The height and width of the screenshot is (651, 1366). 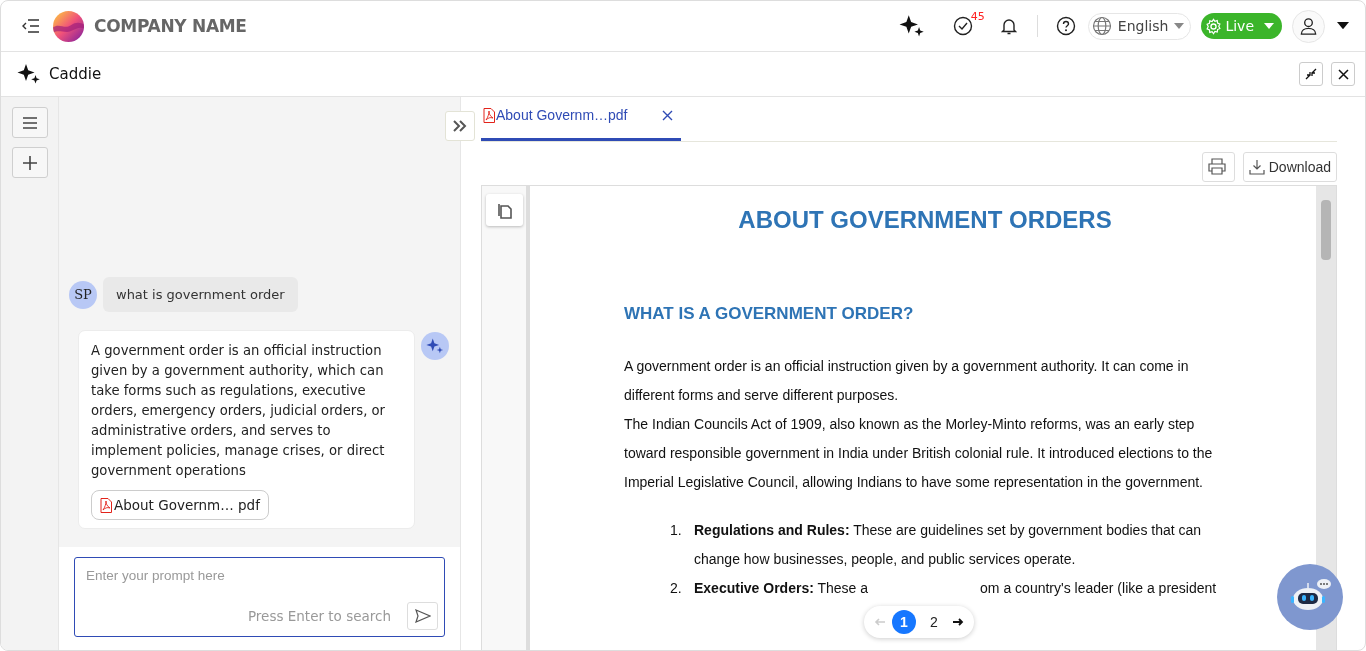 I want to click on panel-title: Caddie, so click(x=75, y=74).